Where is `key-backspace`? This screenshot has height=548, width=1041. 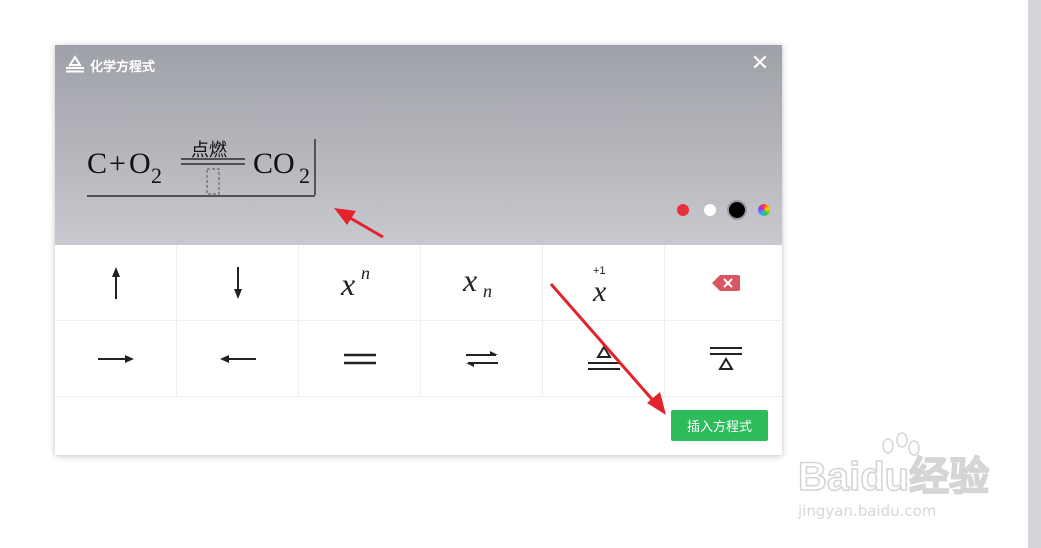 key-backspace is located at coordinates (723, 282).